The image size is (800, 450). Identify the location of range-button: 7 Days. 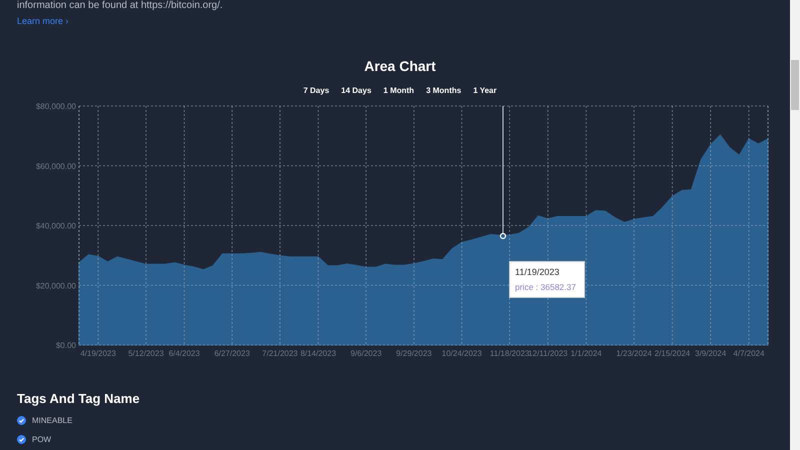
(316, 90).